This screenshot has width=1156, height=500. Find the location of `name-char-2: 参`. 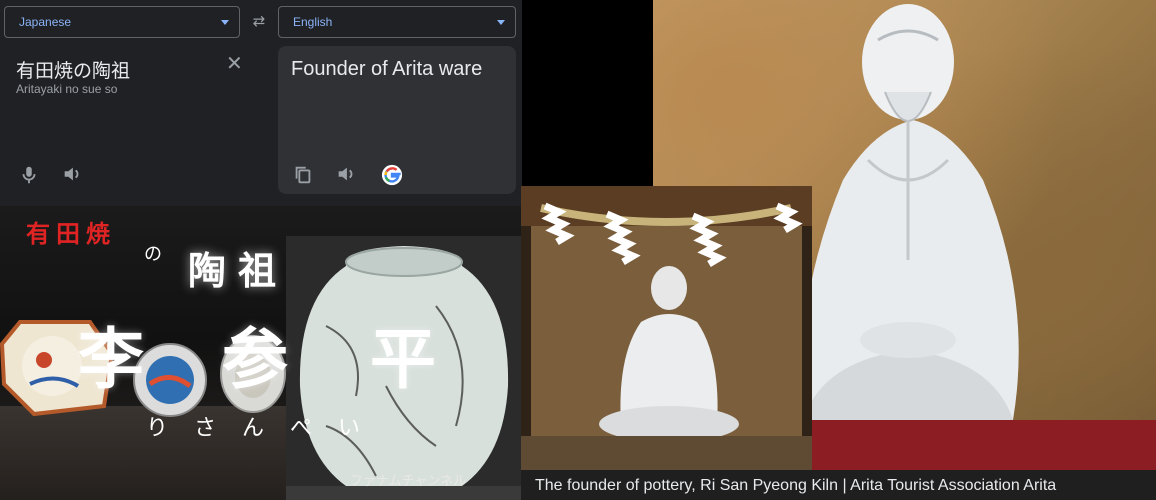

name-char-2: 参 is located at coordinates (255, 359).